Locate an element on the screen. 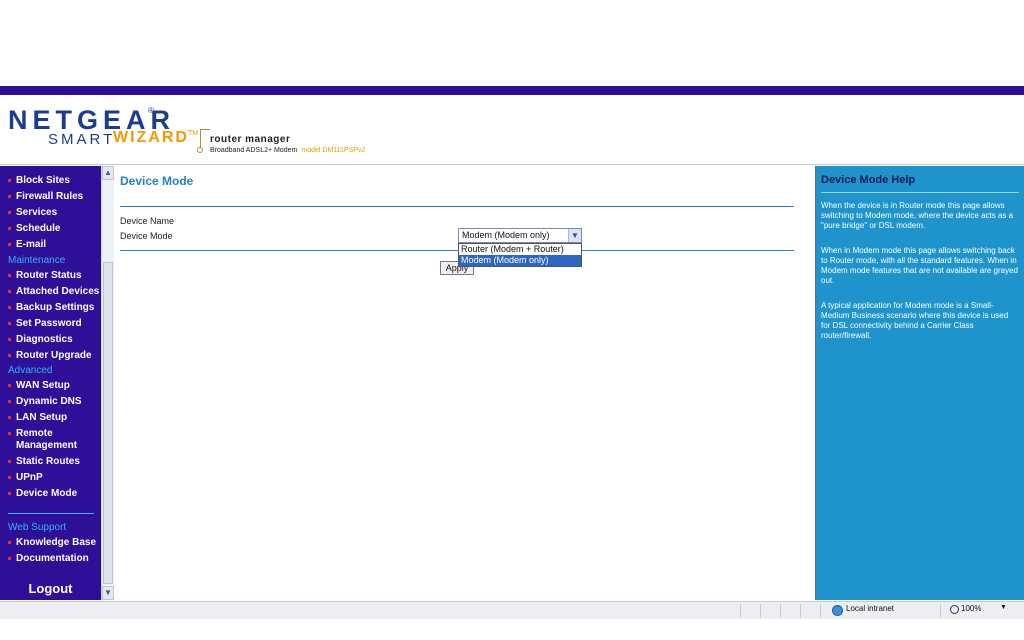 The width and height of the screenshot is (1024, 640). product-model: model DM111PSPv2 is located at coordinates (333, 150).